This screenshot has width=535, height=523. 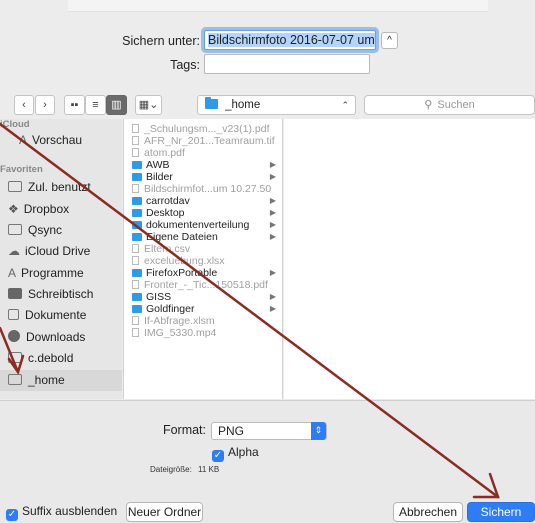 I want to click on list-item: FirefoxPortable ▶, so click(x=203, y=273).